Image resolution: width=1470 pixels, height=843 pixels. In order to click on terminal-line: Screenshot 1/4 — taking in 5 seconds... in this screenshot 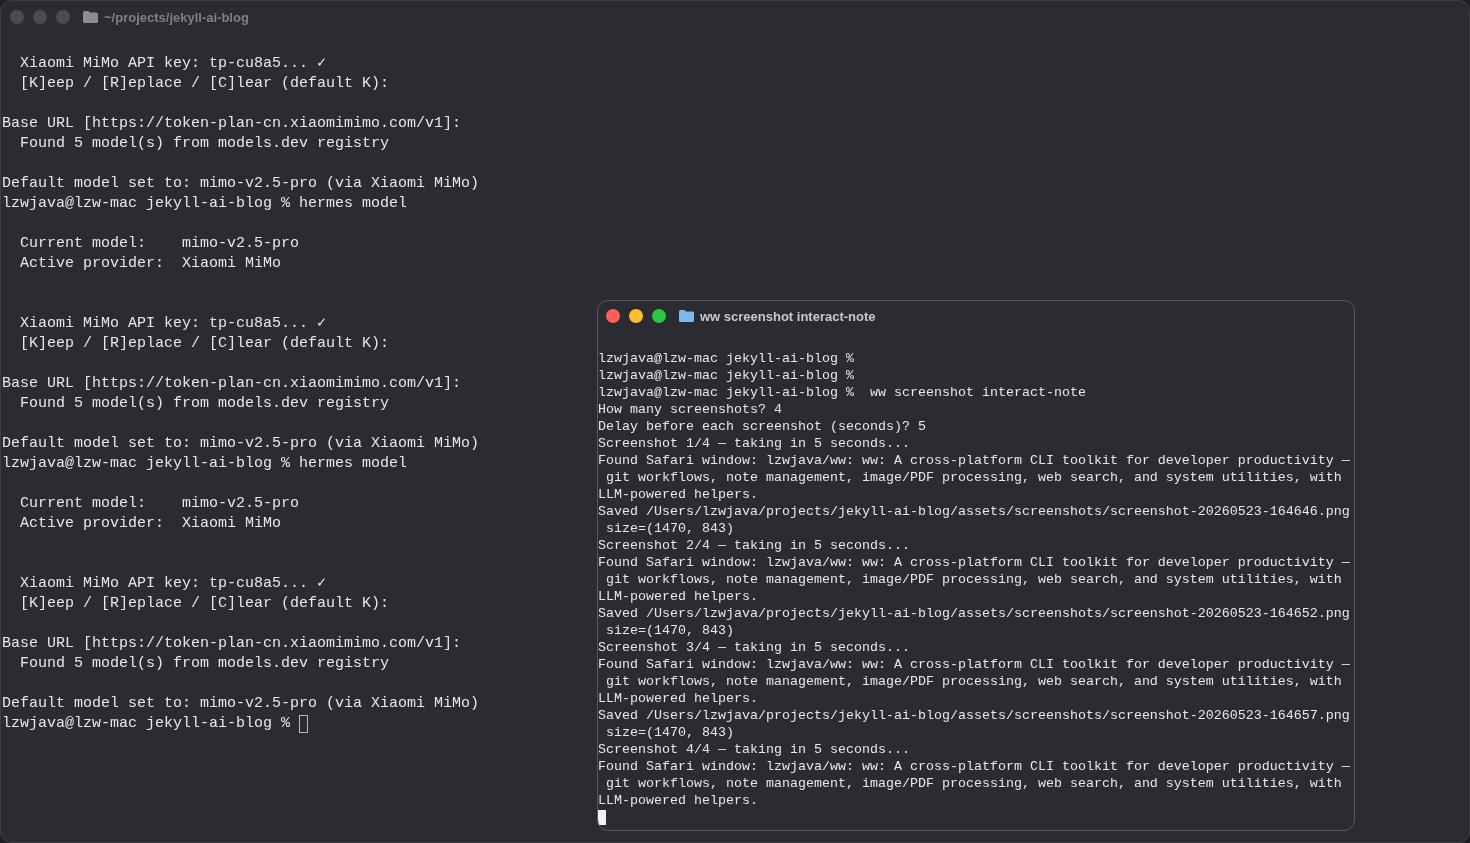, I will do `click(754, 443)`.